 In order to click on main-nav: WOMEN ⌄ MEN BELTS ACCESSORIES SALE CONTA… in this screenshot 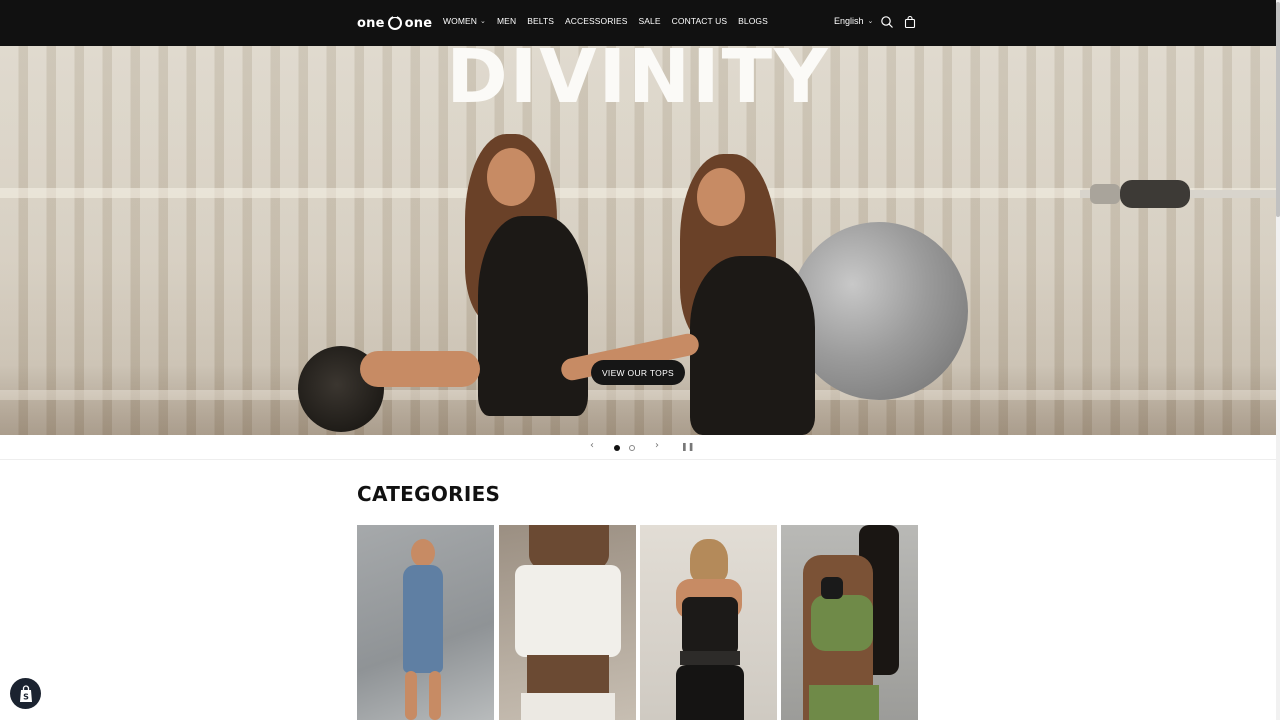, I will do `click(605, 21)`.